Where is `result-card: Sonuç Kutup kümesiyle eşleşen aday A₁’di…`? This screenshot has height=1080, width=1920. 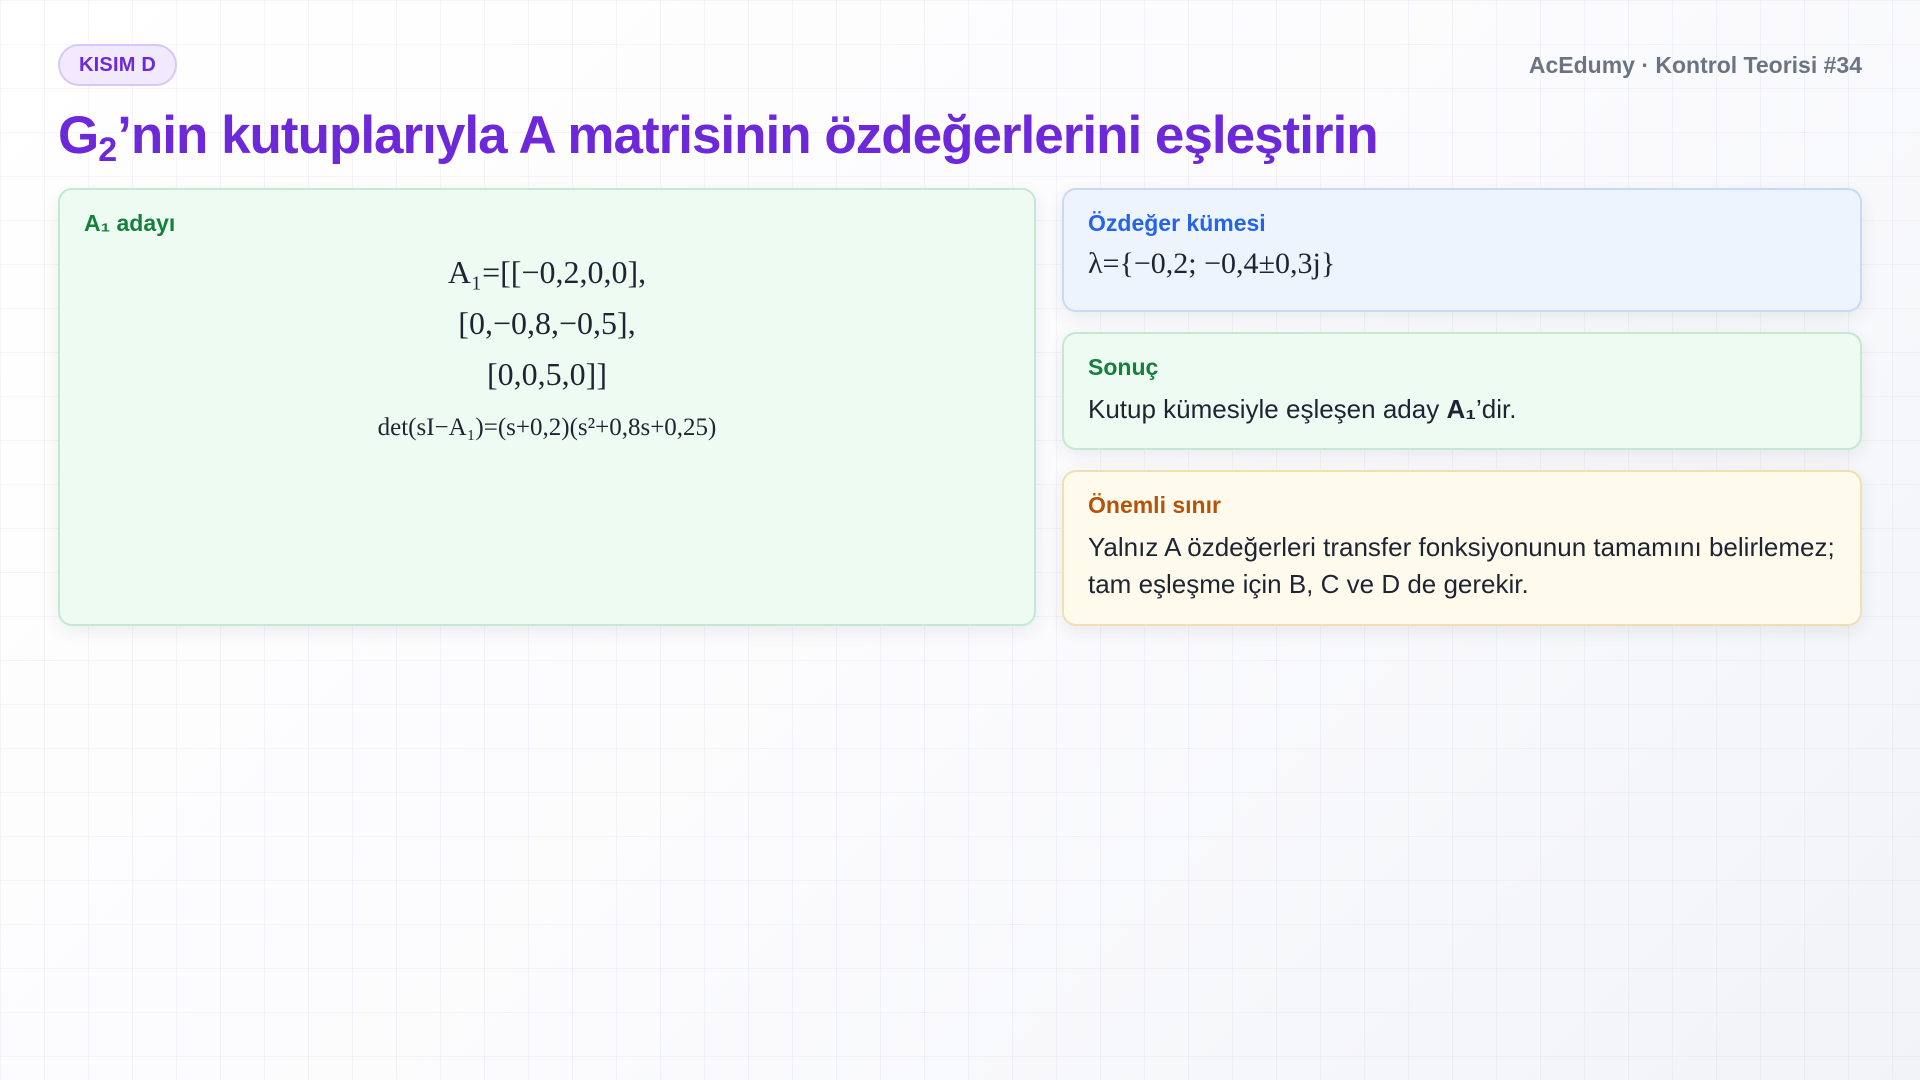
result-card: Sonuç Kutup kümesiyle eşleşen aday A₁’di… is located at coordinates (1462, 391).